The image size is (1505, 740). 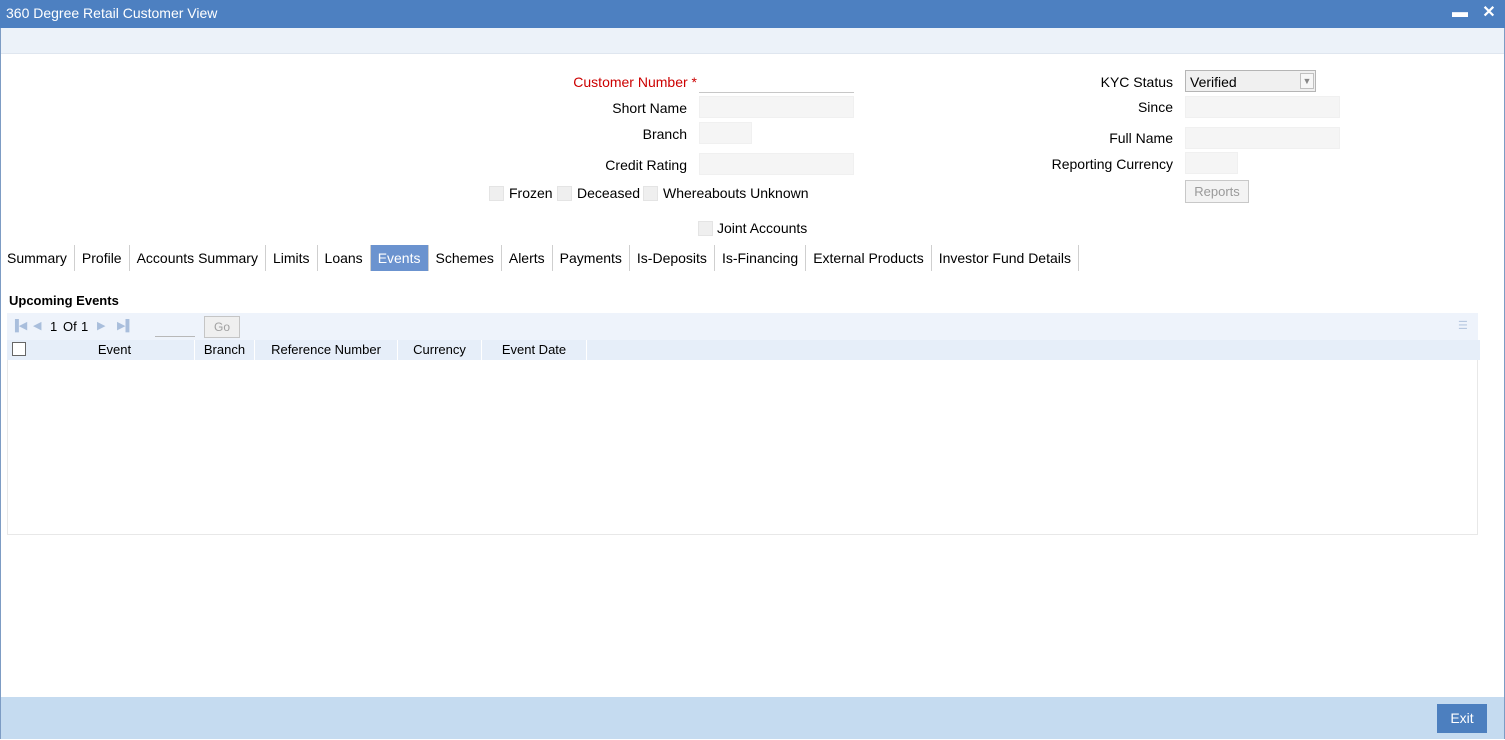 I want to click on tab-events: Events, so click(x=399, y=258).